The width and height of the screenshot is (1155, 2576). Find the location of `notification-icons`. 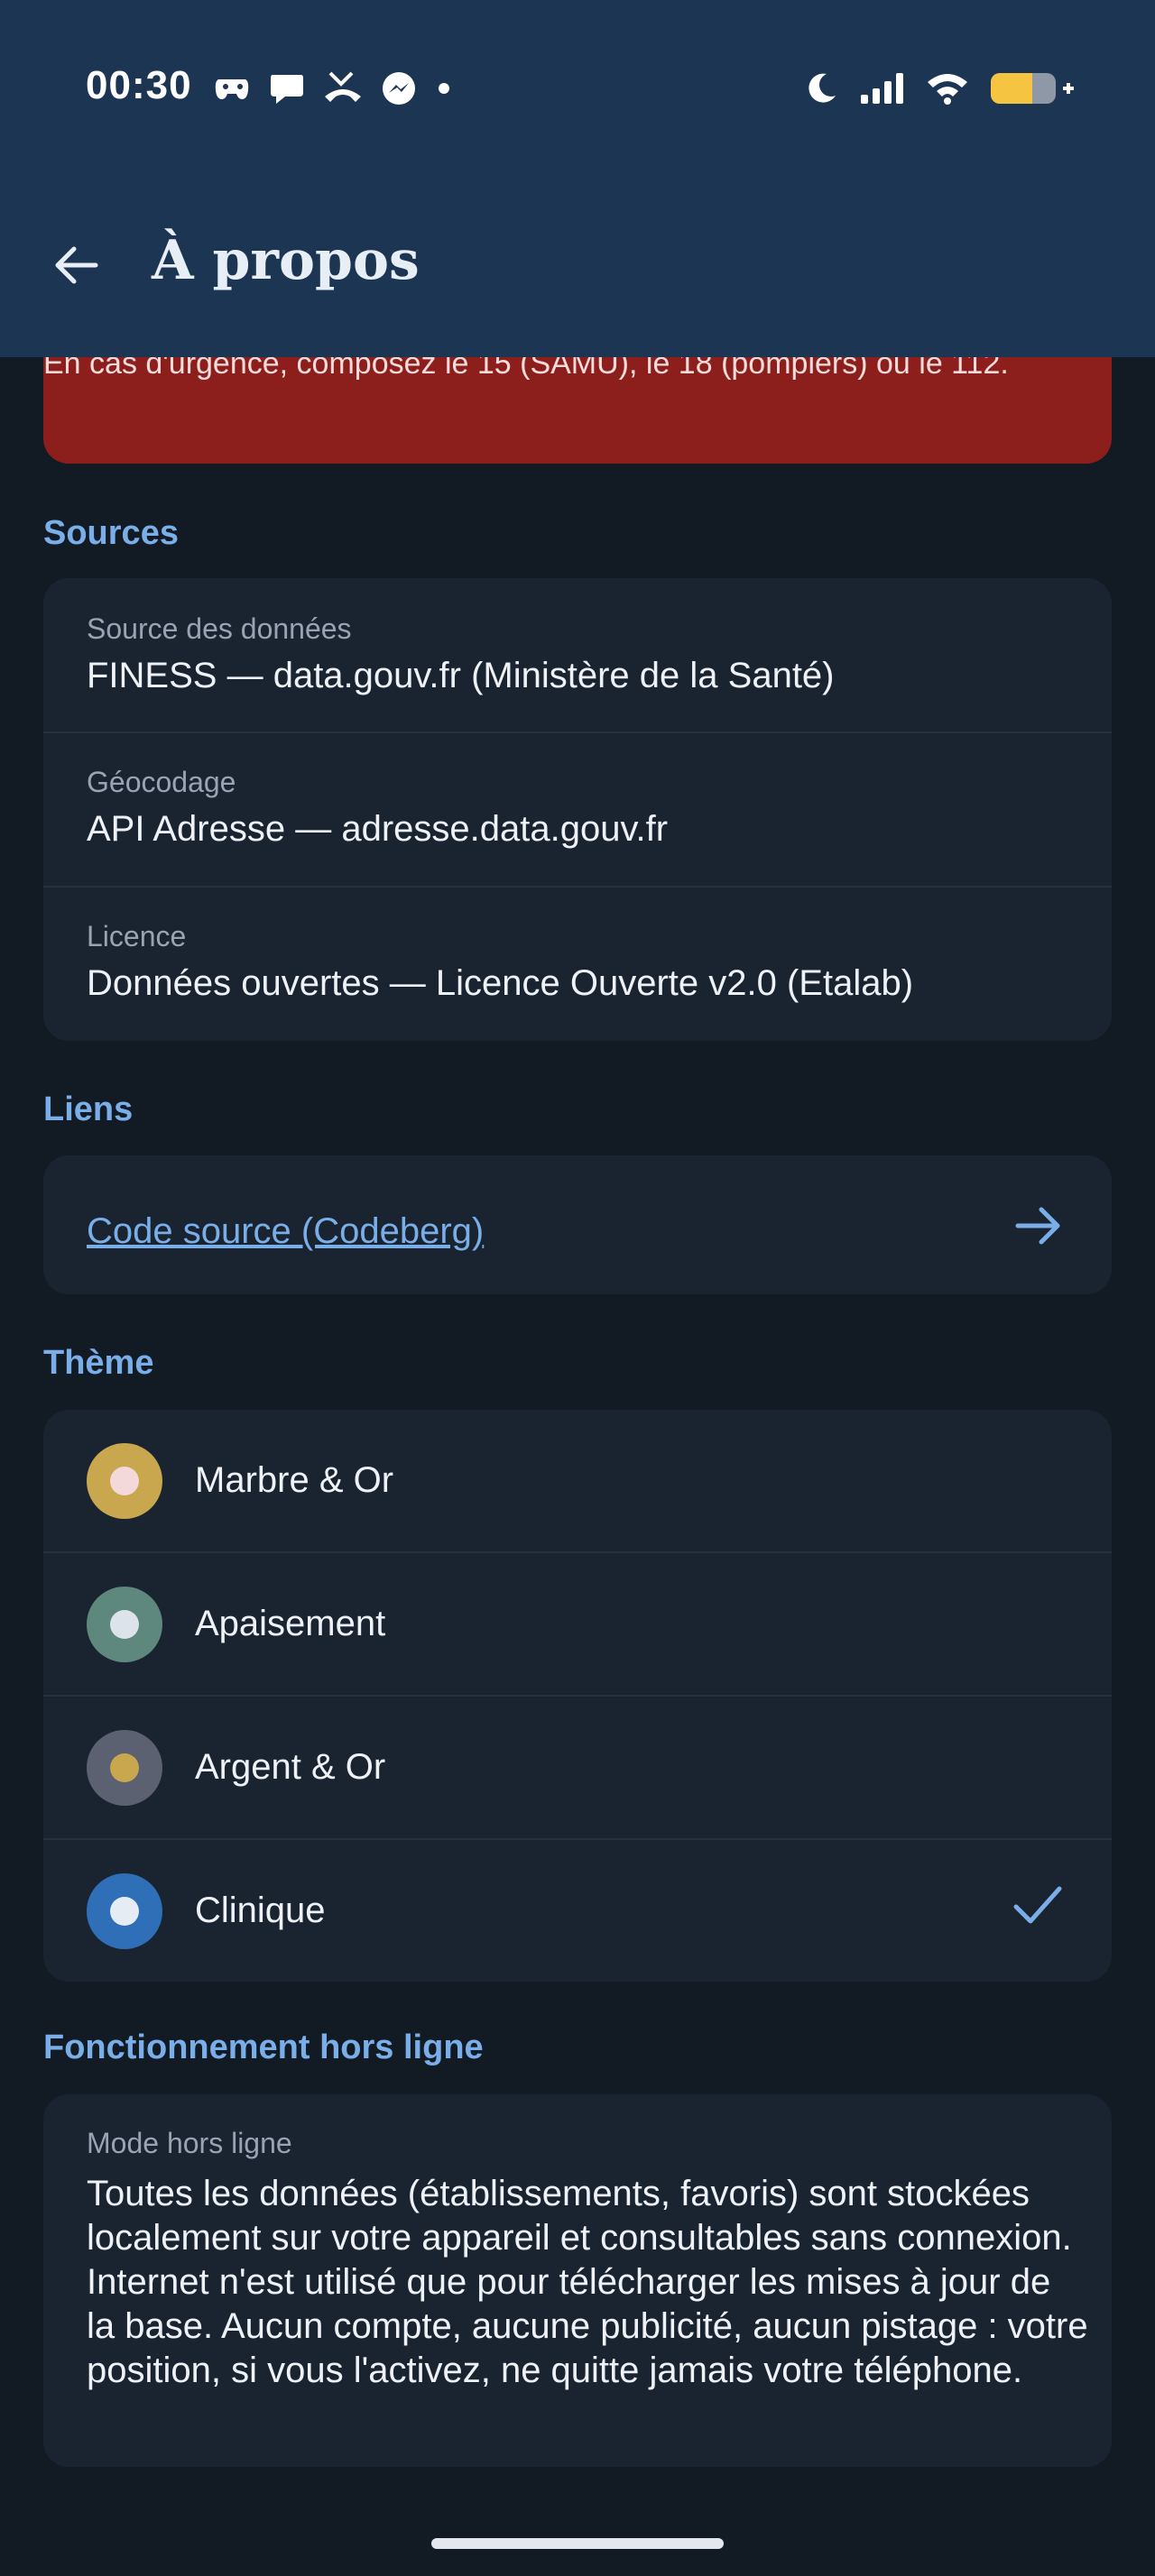

notification-icons is located at coordinates (333, 88).